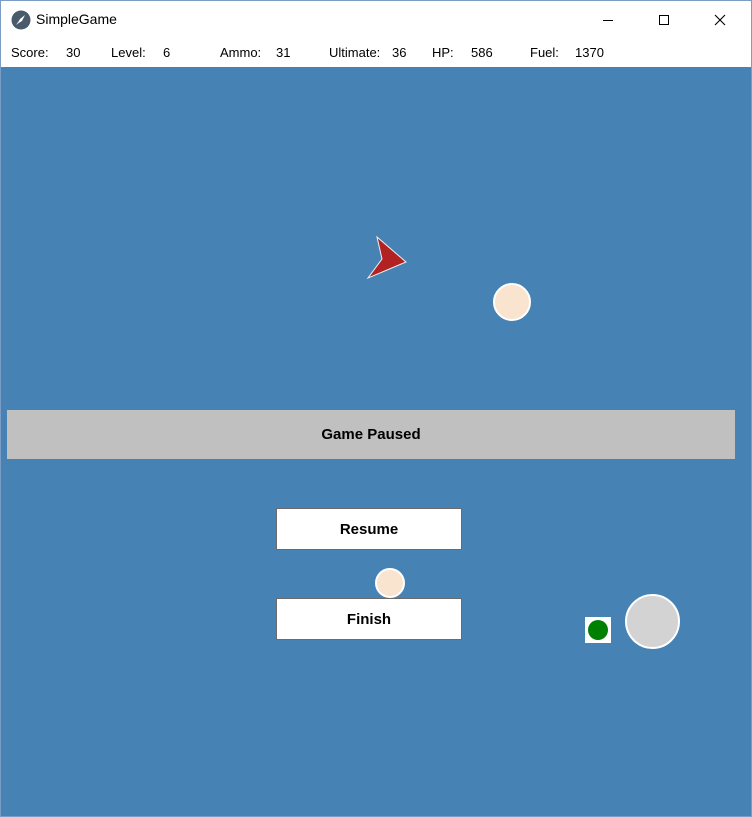 This screenshot has height=817, width=752. I want to click on resume-button: Resume, so click(369, 529).